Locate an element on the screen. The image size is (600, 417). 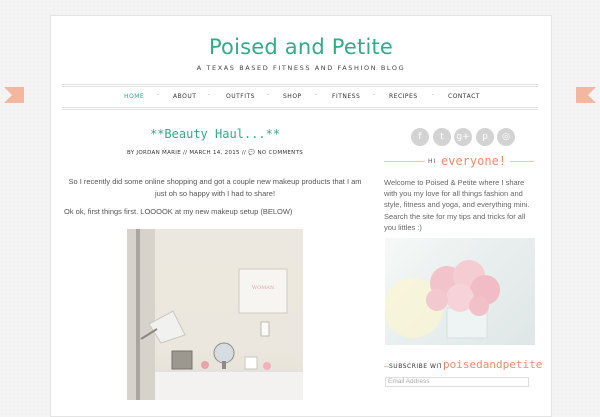
pinterest-icon: p is located at coordinates (485, 137).